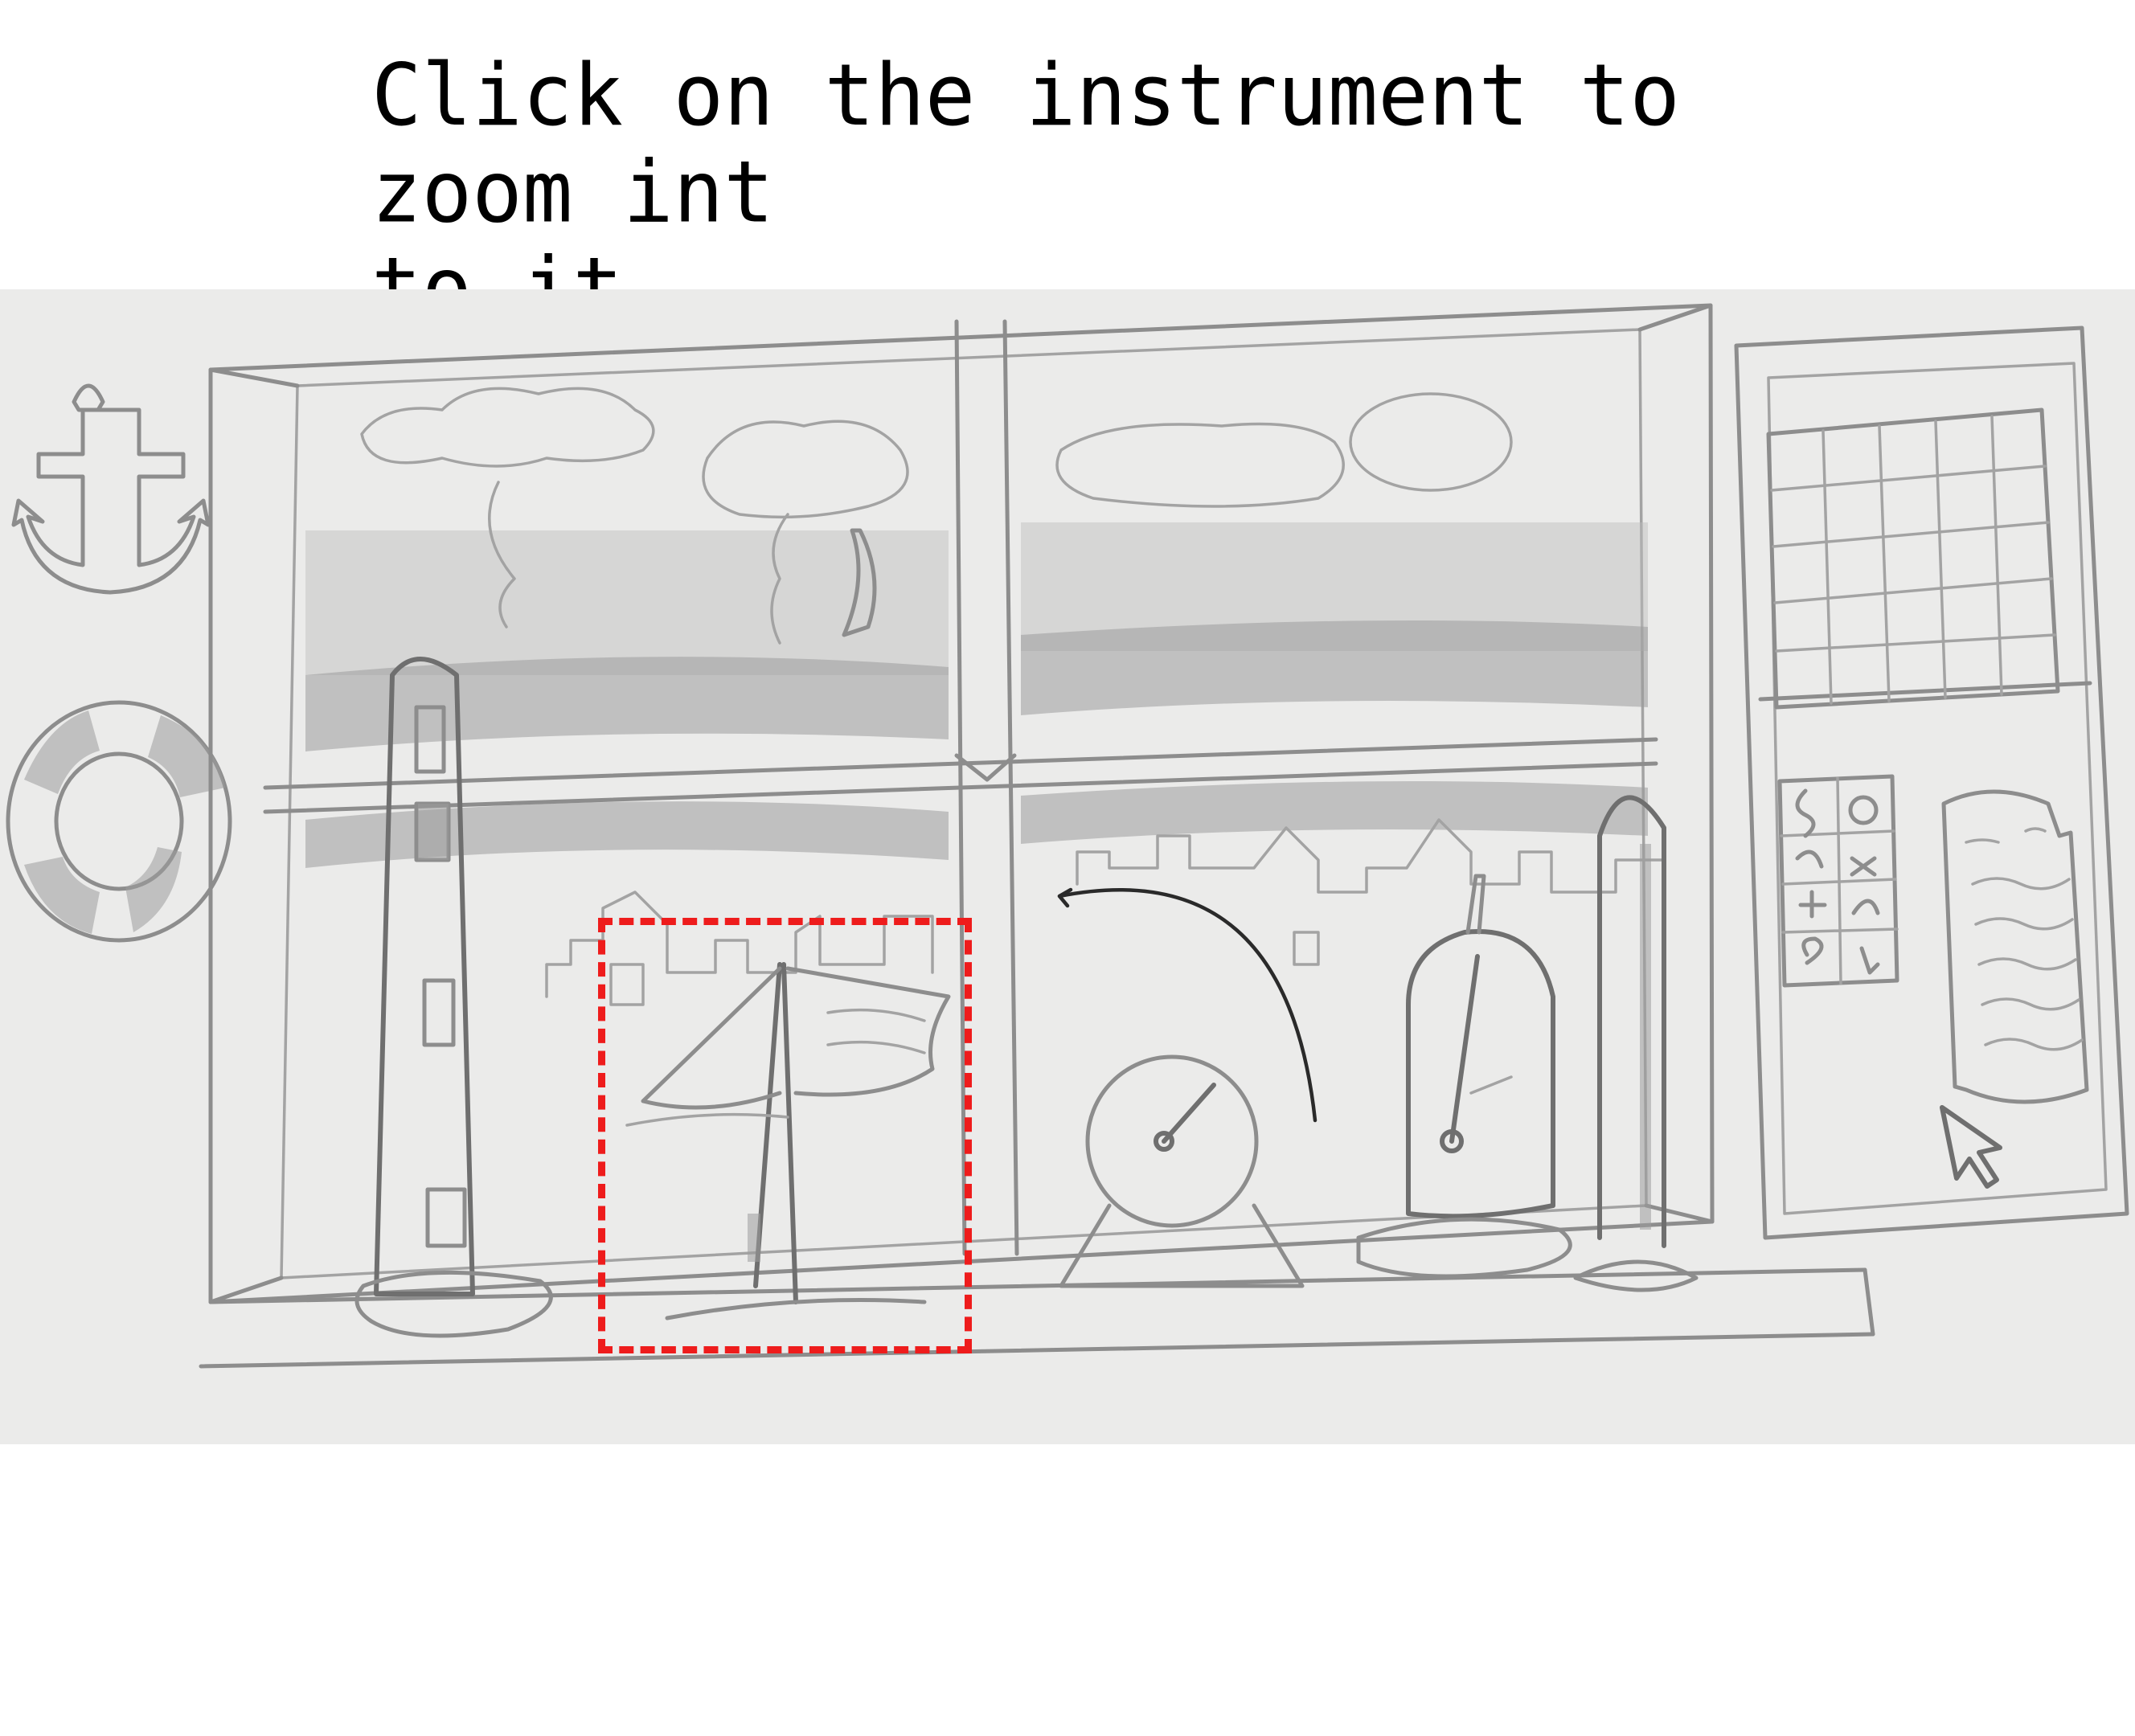 The image size is (2135, 1736). Describe the element at coordinates (1971, 1147) in the screenshot. I see `mouse-pointer-icon` at that location.